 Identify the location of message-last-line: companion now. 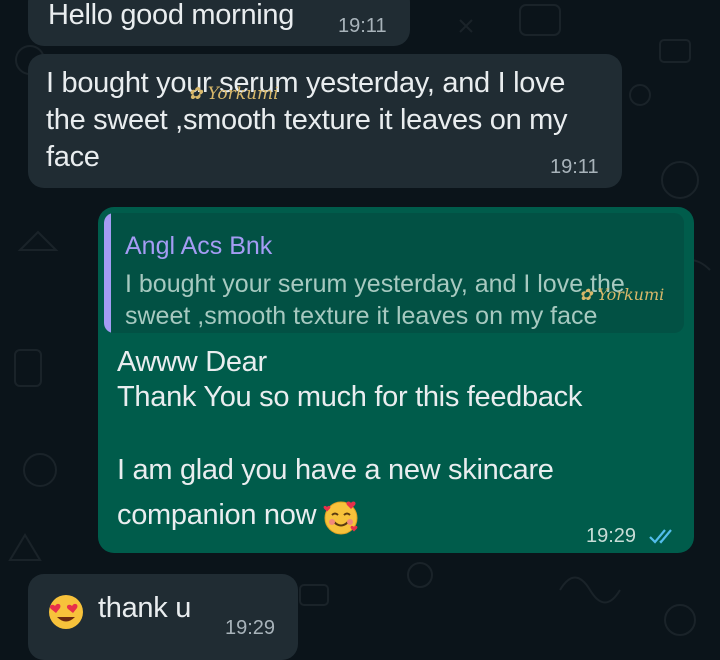
(239, 519).